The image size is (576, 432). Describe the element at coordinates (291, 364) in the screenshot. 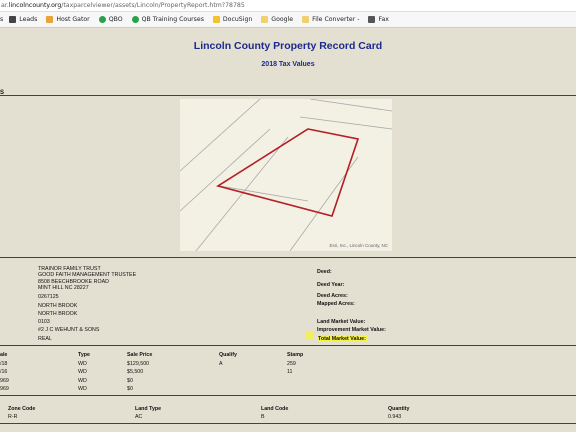

I see `sale-stamp: 259` at that location.